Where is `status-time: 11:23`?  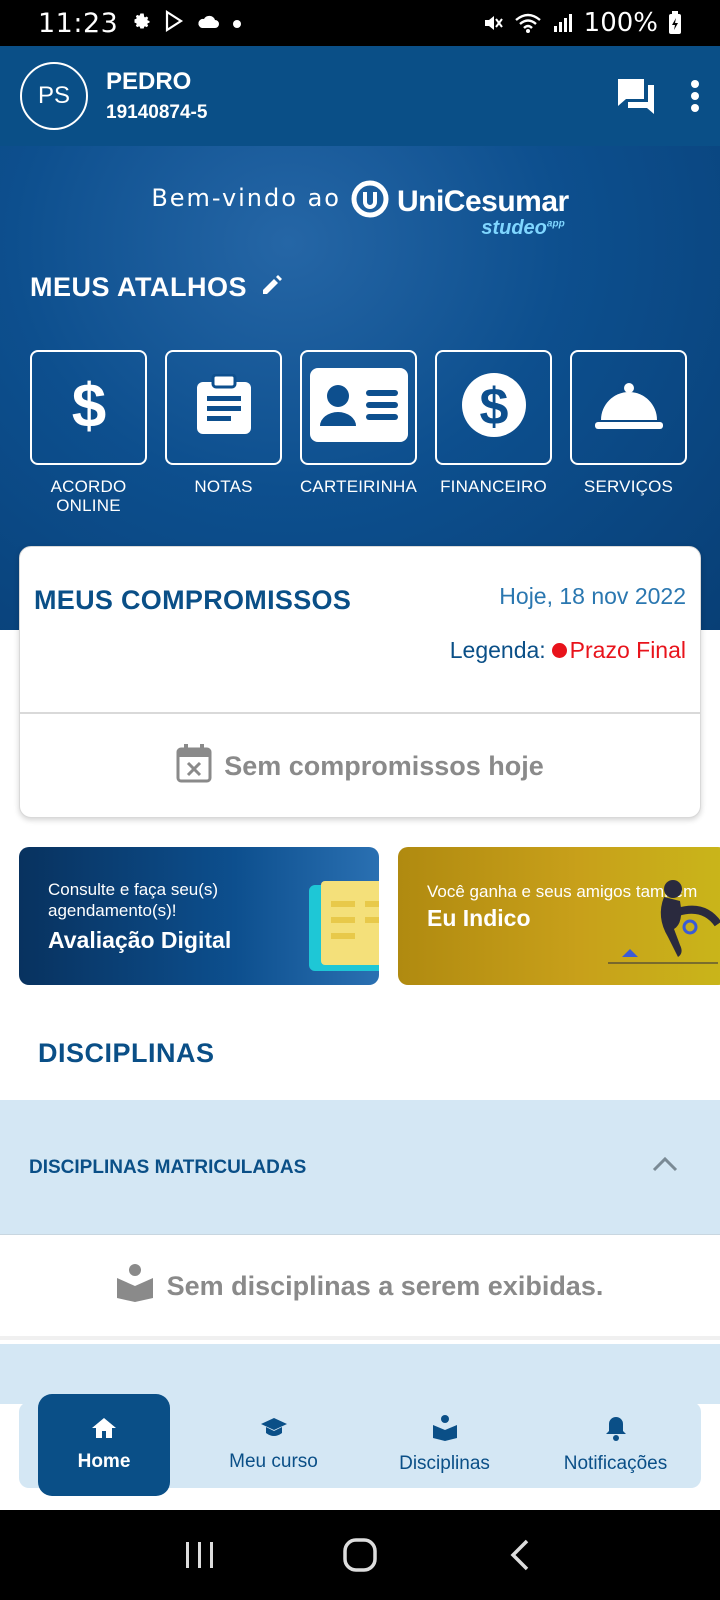
status-time: 11:23 is located at coordinates (78, 23).